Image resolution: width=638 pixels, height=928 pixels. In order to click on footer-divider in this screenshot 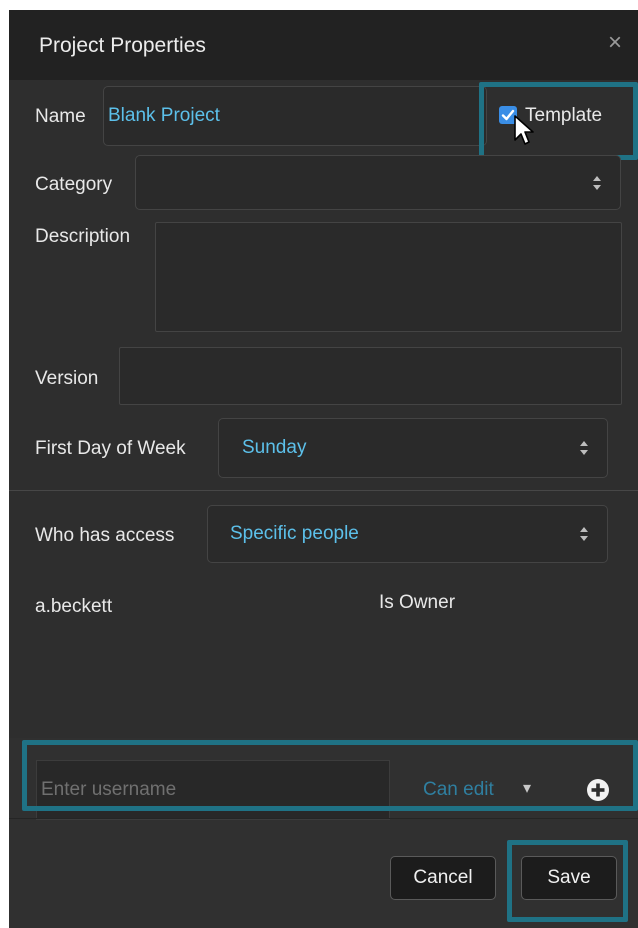, I will do `click(323, 818)`.